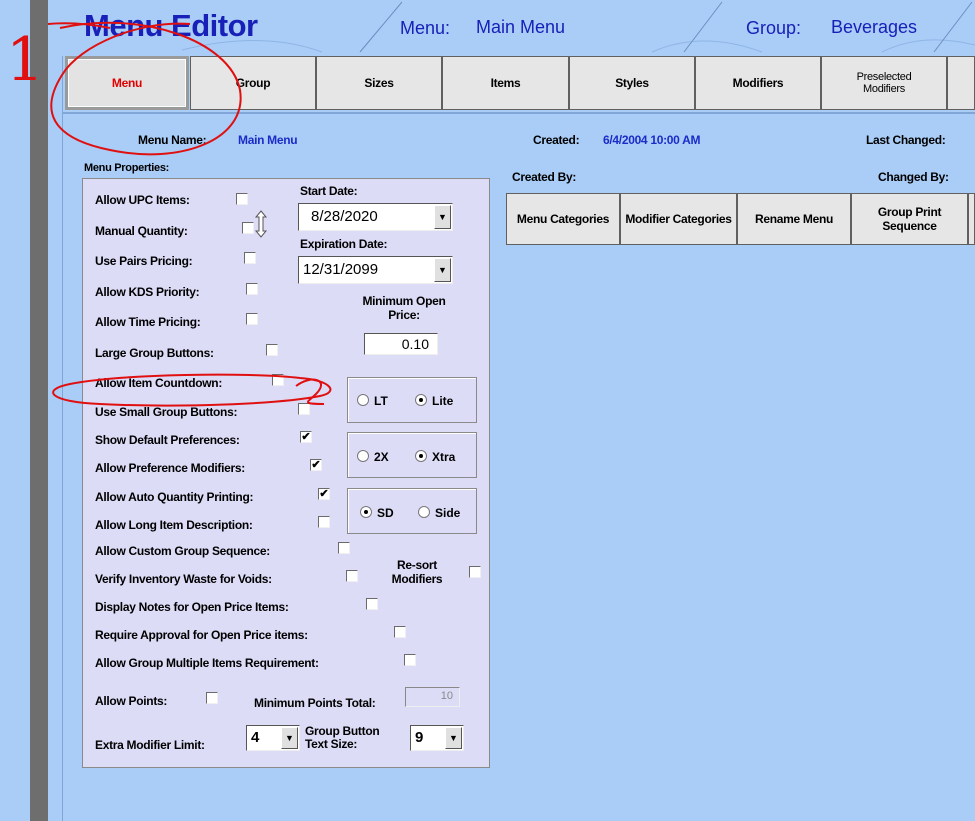 Image resolution: width=975 pixels, height=821 pixels. What do you see at coordinates (909, 219) in the screenshot?
I see `group-print-sequence-button: Group Print Sequence` at bounding box center [909, 219].